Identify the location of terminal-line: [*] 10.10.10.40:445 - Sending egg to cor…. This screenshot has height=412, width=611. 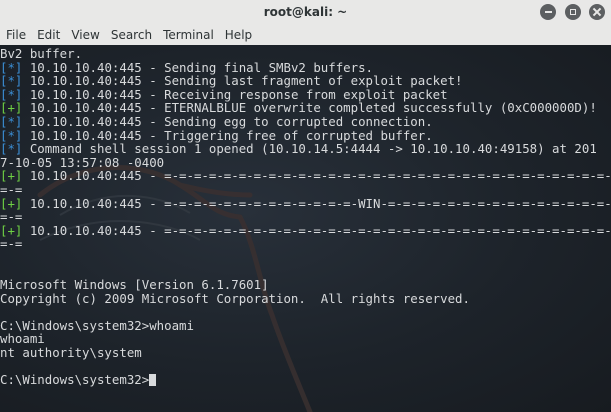
(305, 122).